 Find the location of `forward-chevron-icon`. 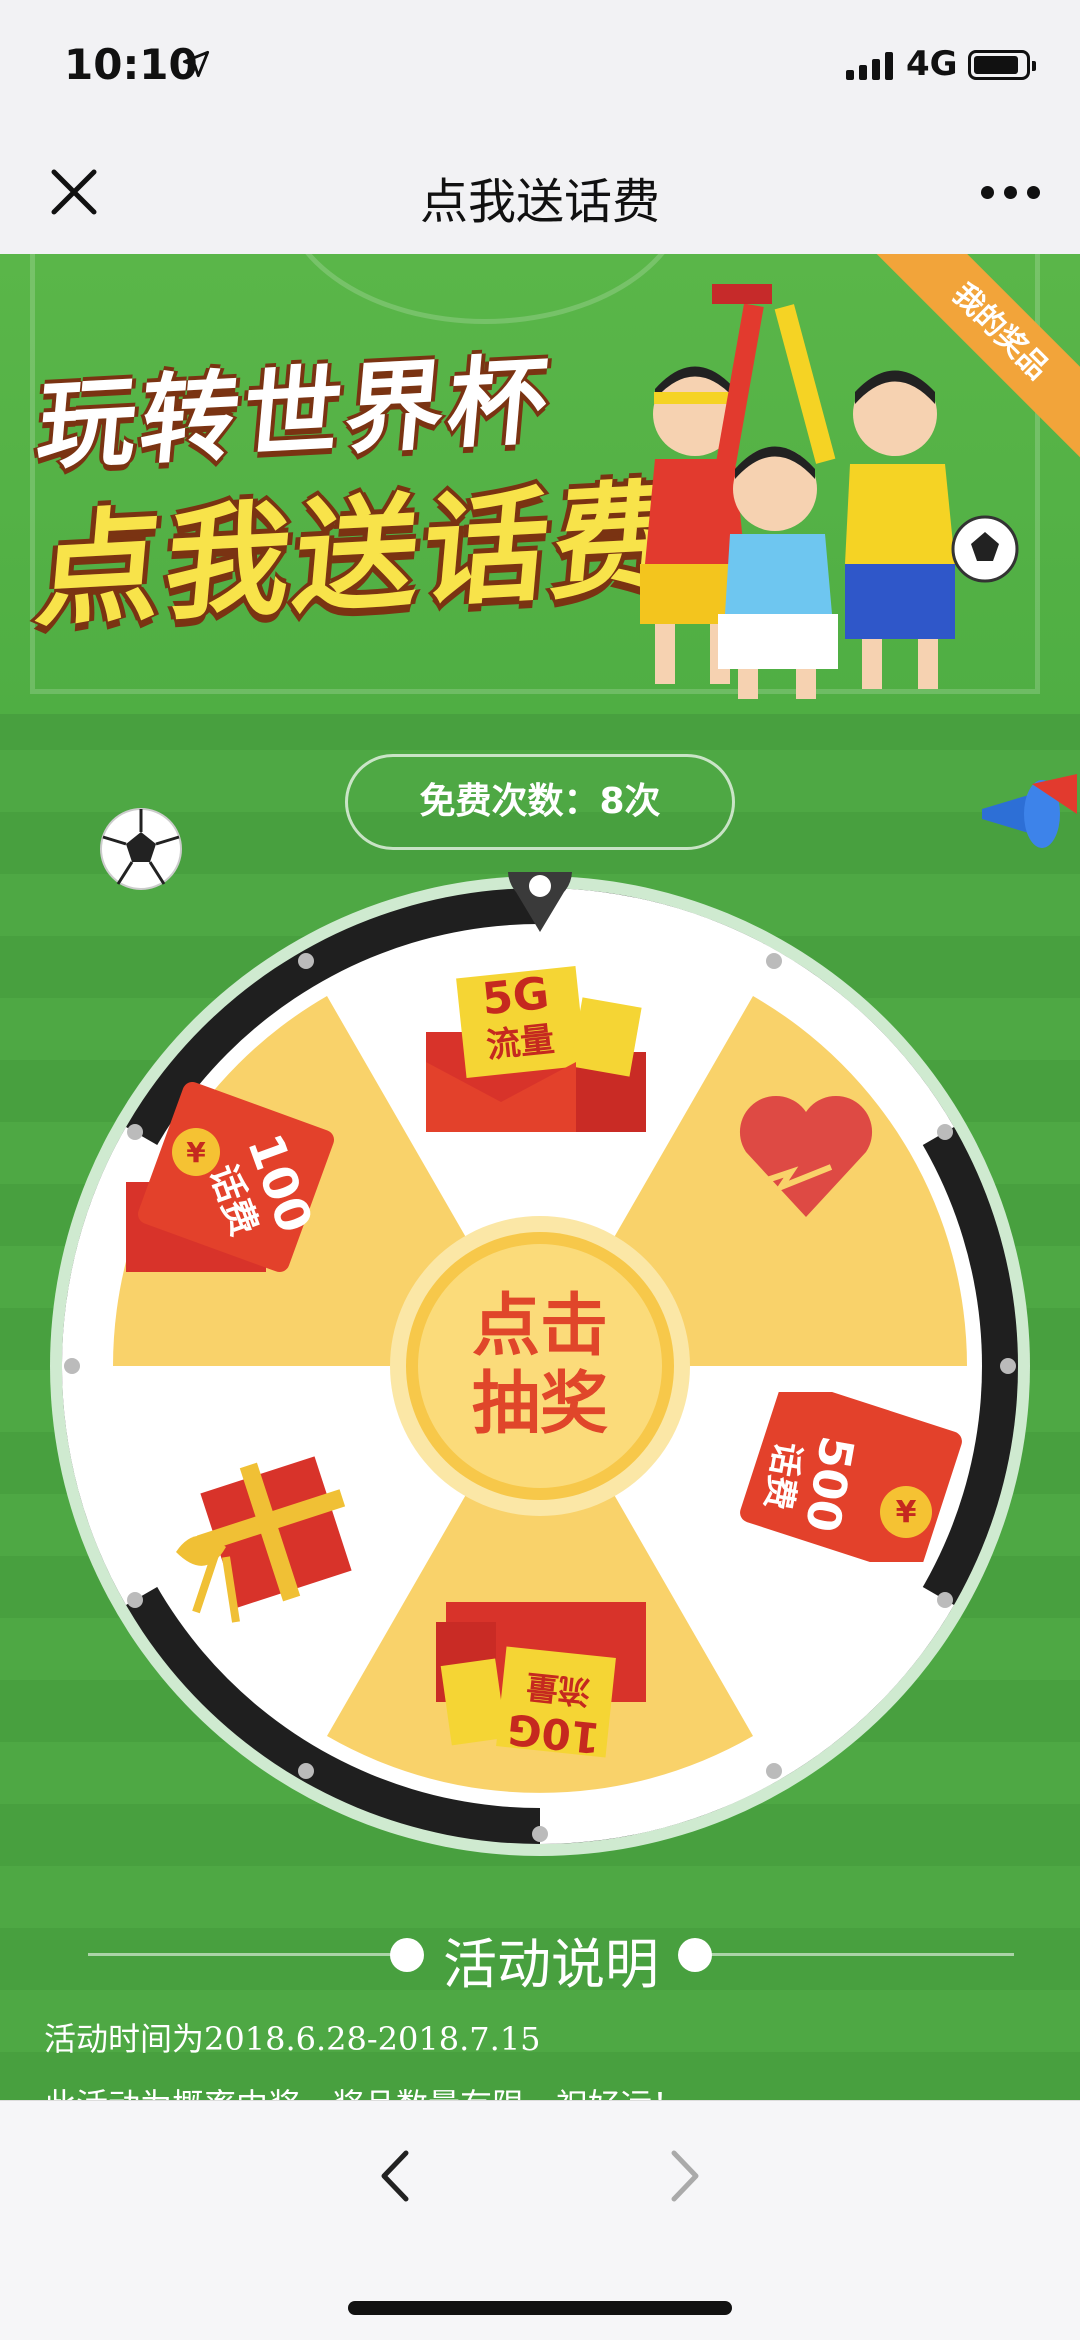

forward-chevron-icon is located at coordinates (685, 2176).